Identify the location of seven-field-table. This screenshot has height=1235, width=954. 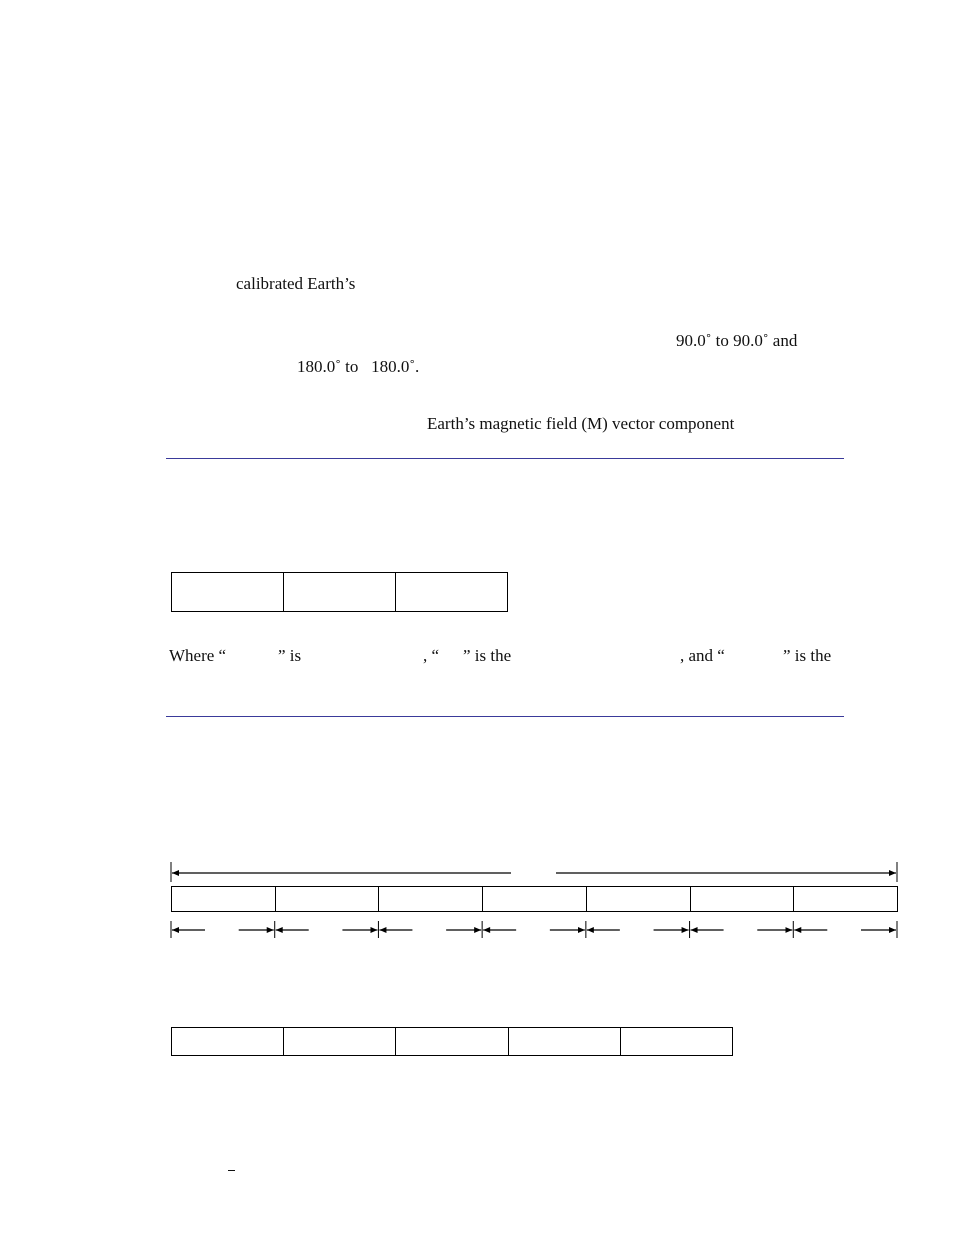
(534, 899).